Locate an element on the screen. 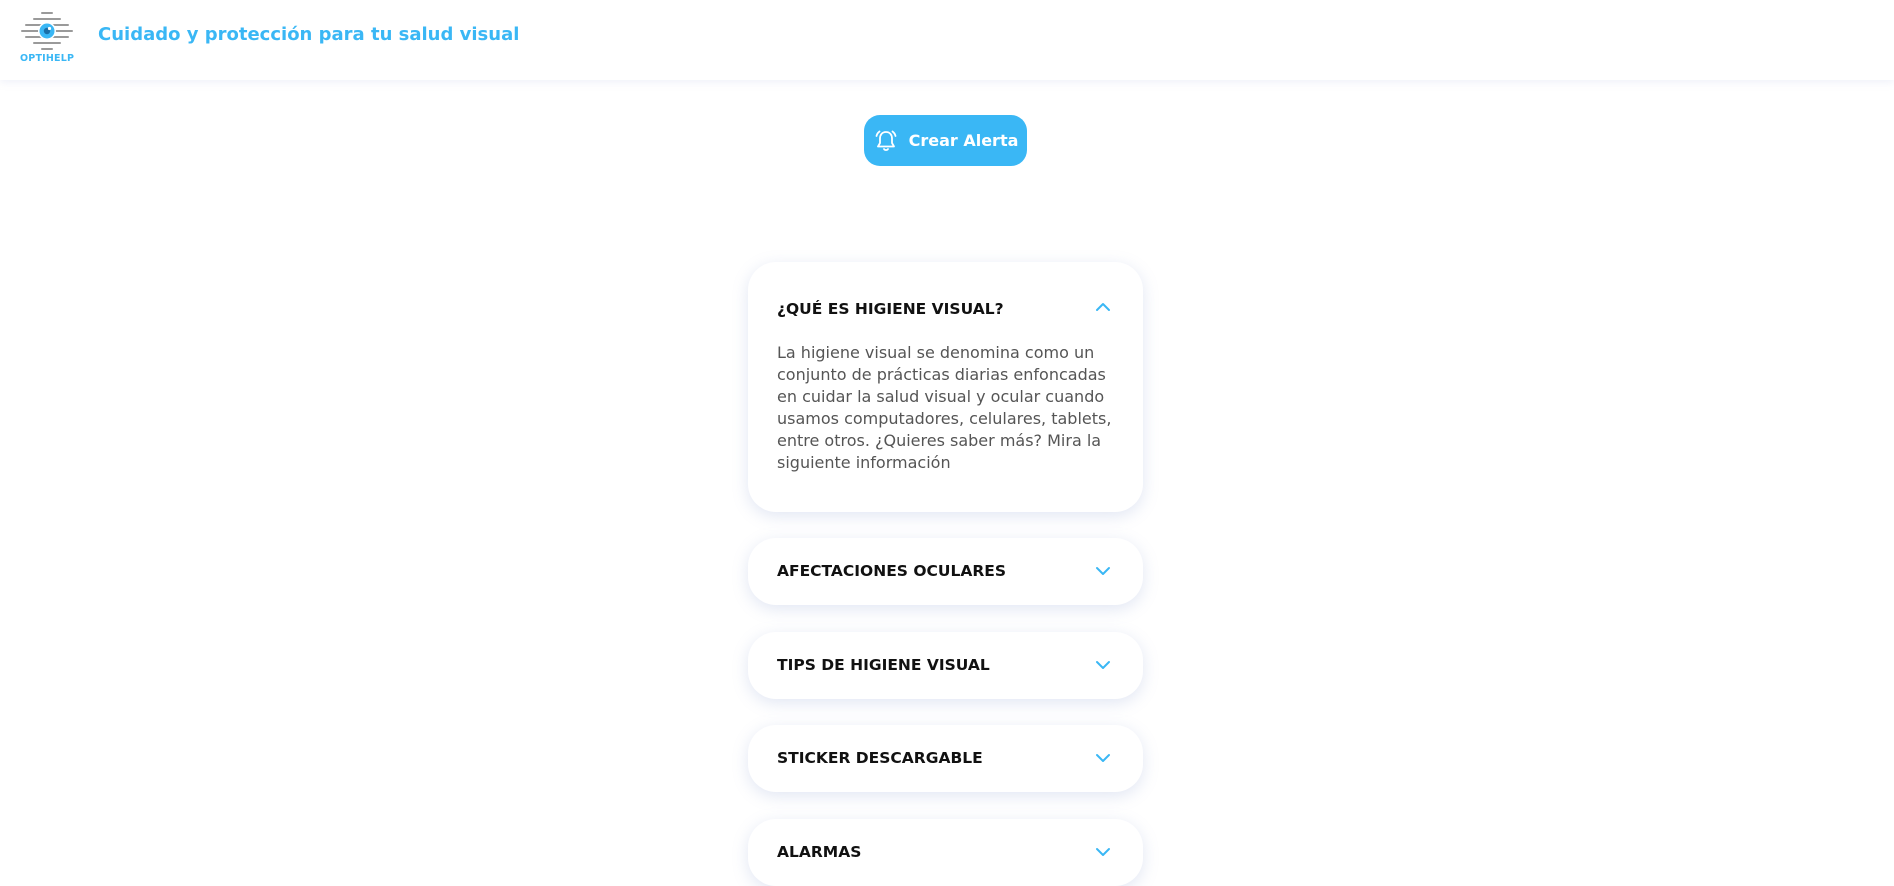 Image resolution: width=1894 pixels, height=886 pixels. optihelp-logo: OPTIHELP is located at coordinates (47, 39).